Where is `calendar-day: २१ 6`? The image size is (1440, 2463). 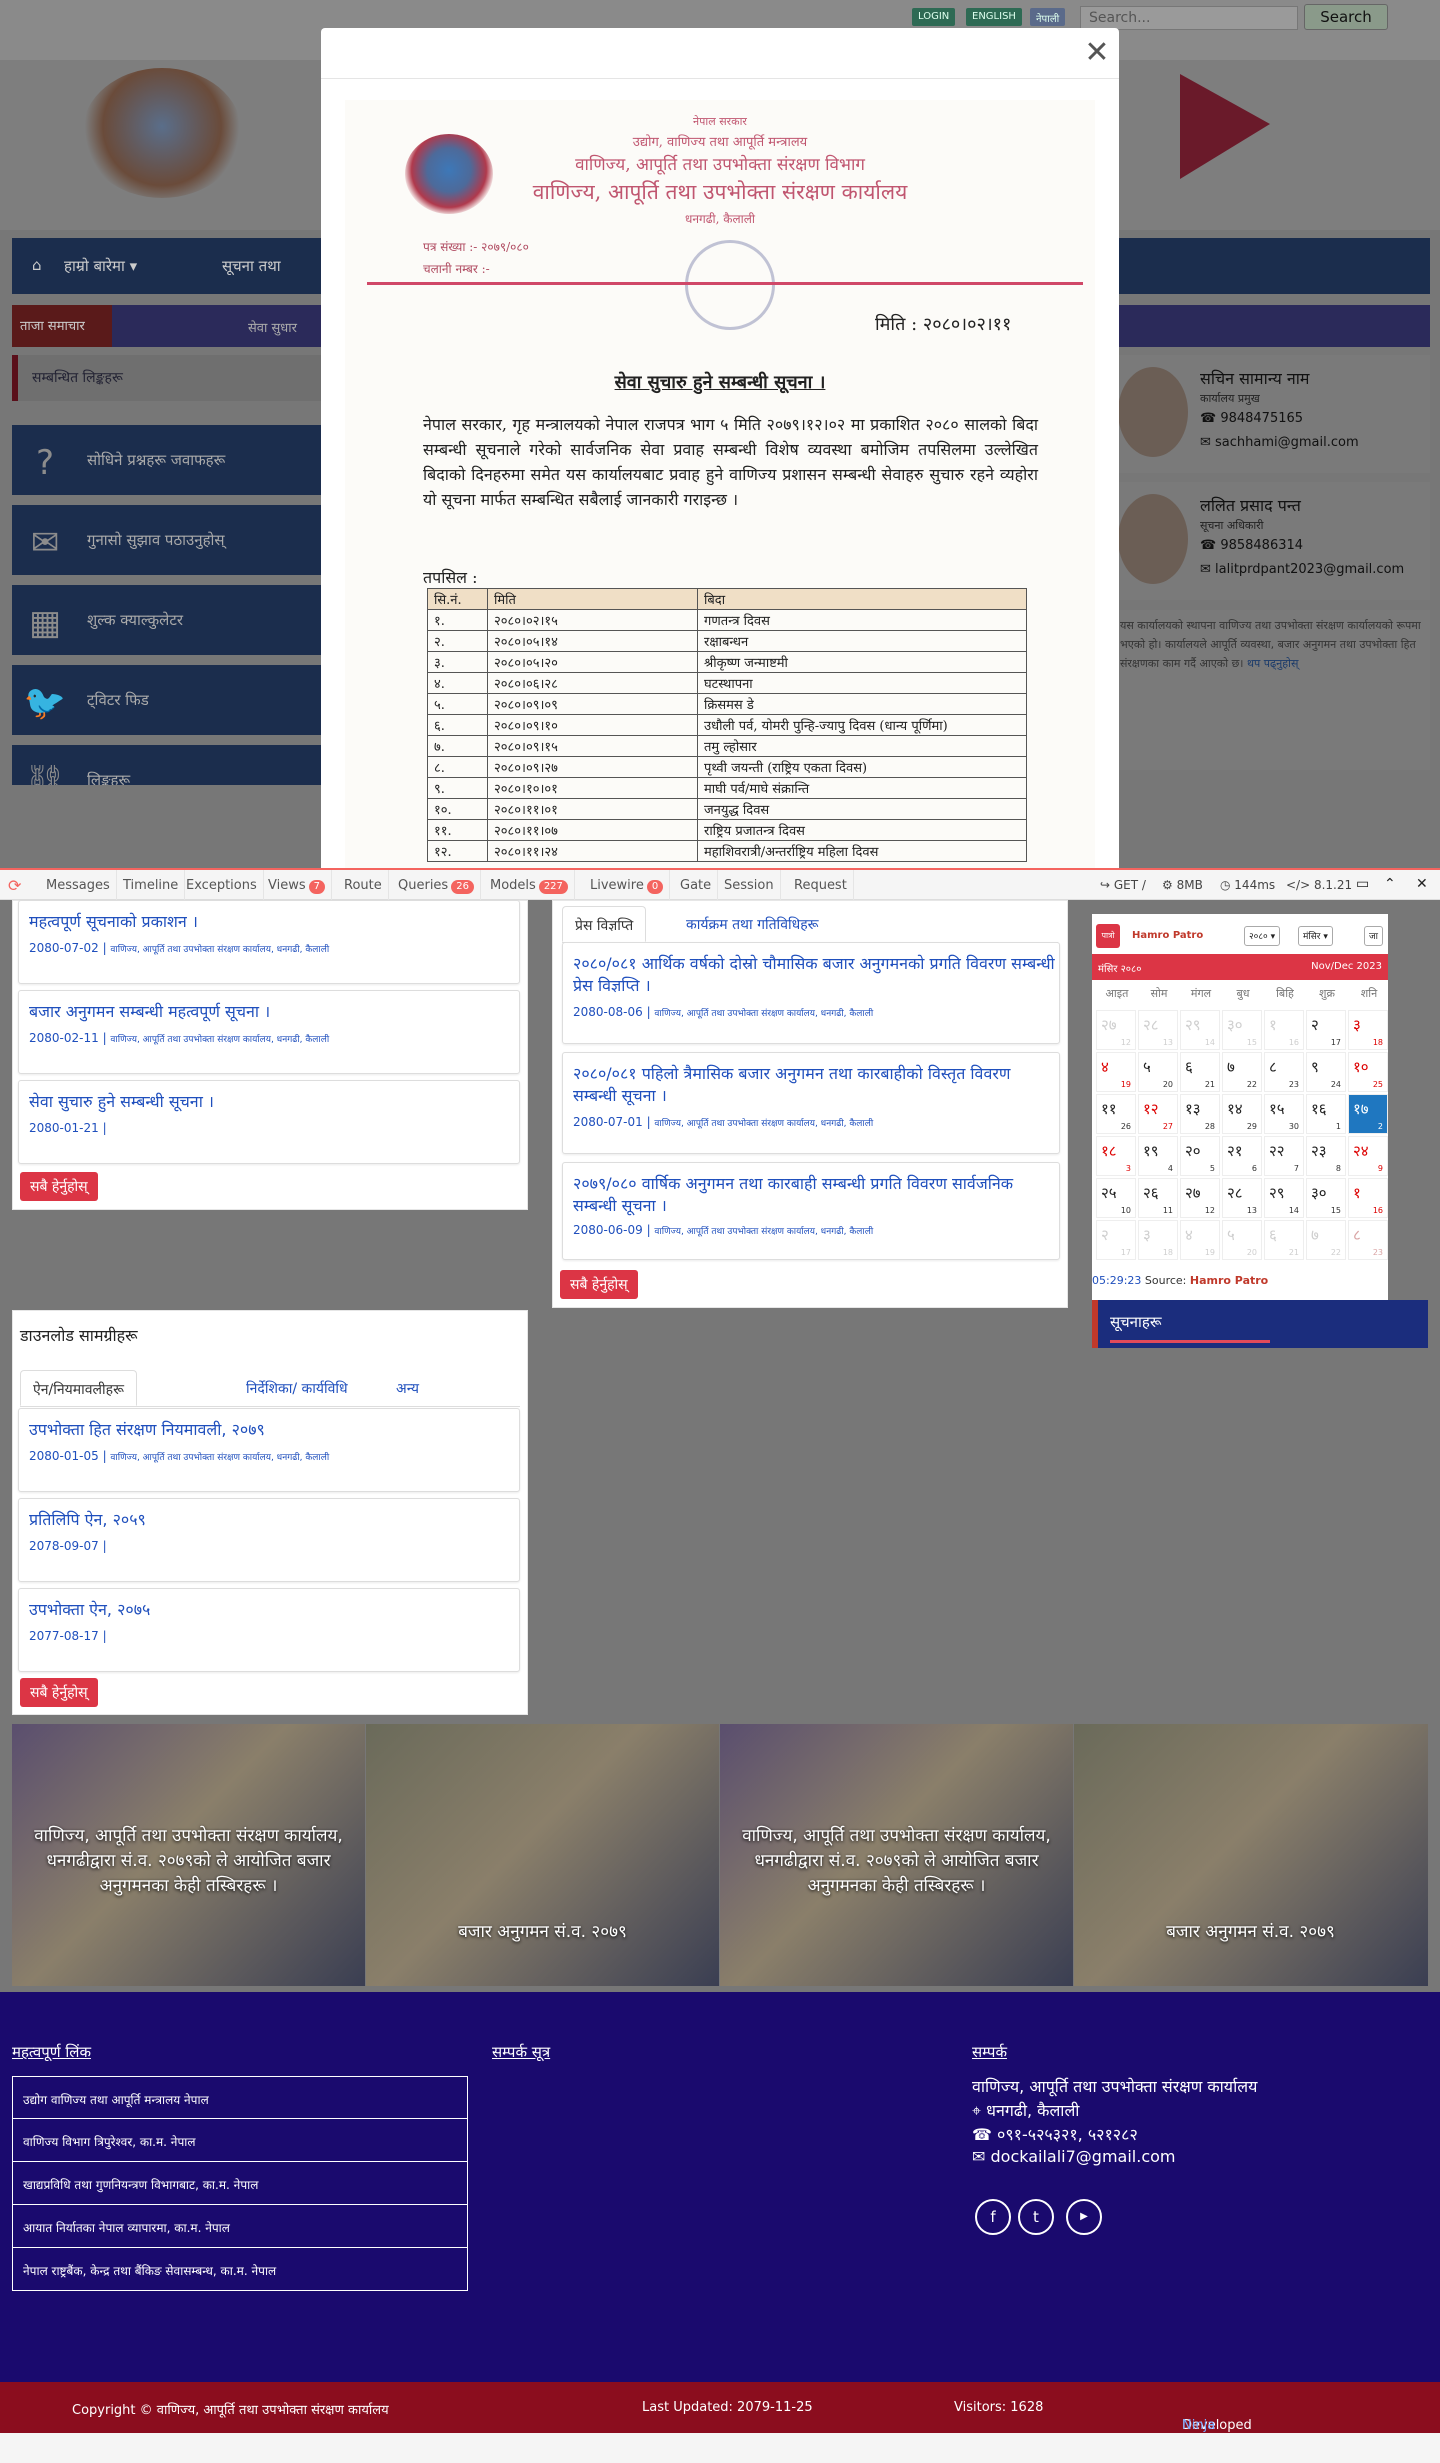 calendar-day: २१ 6 is located at coordinates (1242, 1156).